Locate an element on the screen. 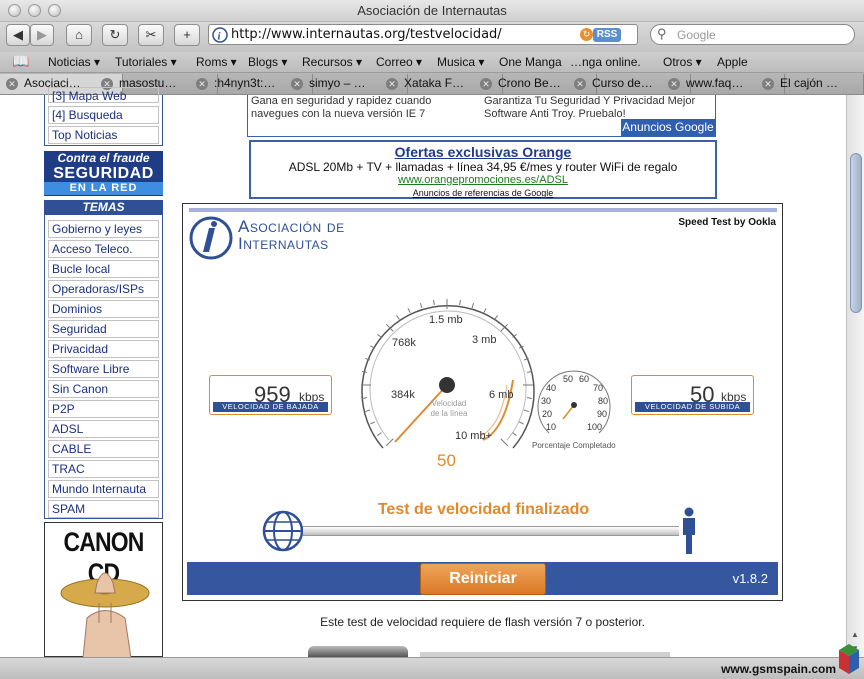 The image size is (864, 679). reload-icon: ↻ is located at coordinates (115, 34).